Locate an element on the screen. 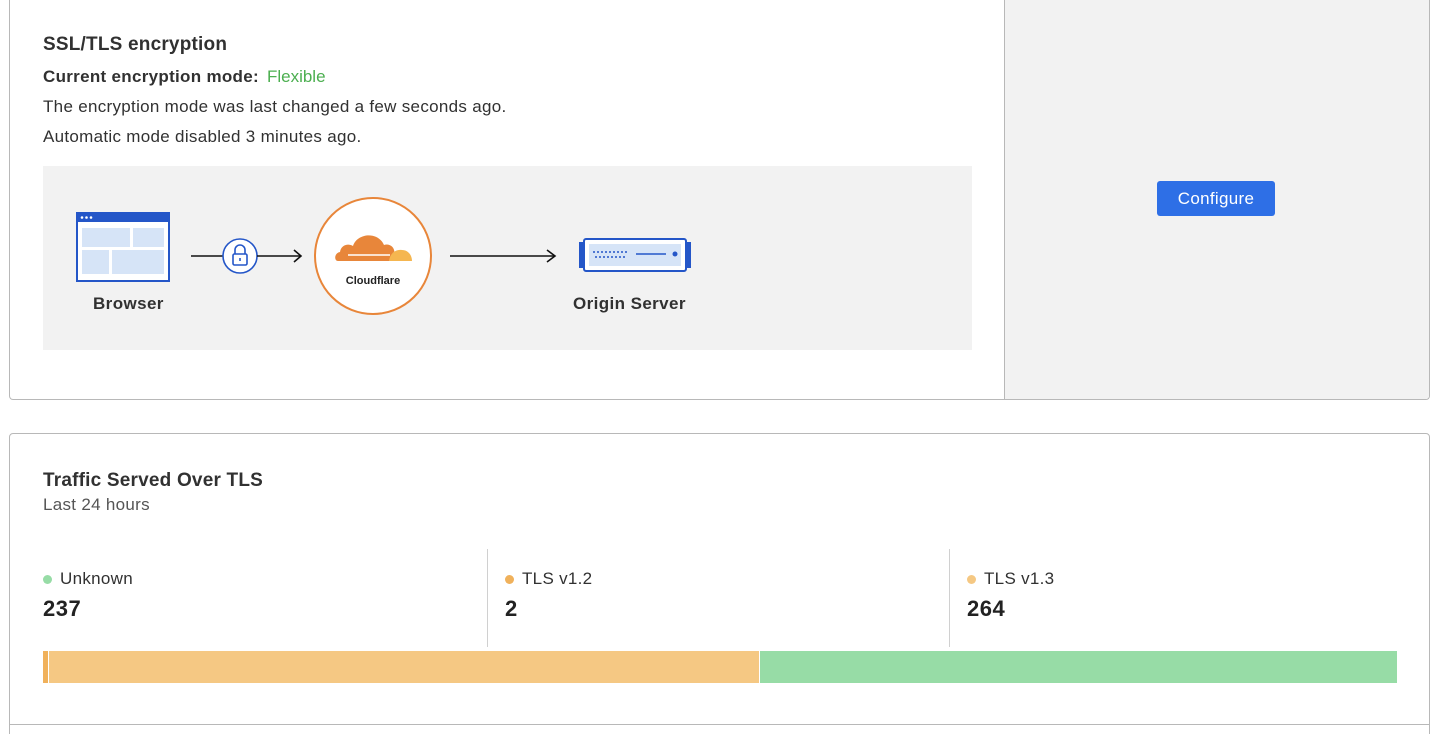  origin-server-icon is located at coordinates (635, 255).